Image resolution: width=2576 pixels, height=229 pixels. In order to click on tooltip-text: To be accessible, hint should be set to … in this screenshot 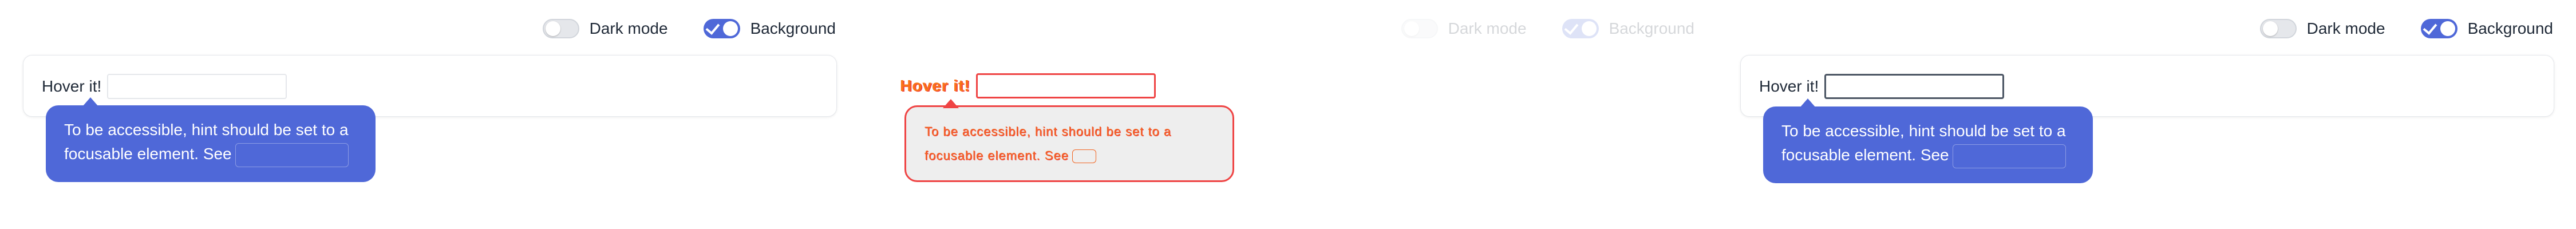, I will do `click(1048, 144)`.